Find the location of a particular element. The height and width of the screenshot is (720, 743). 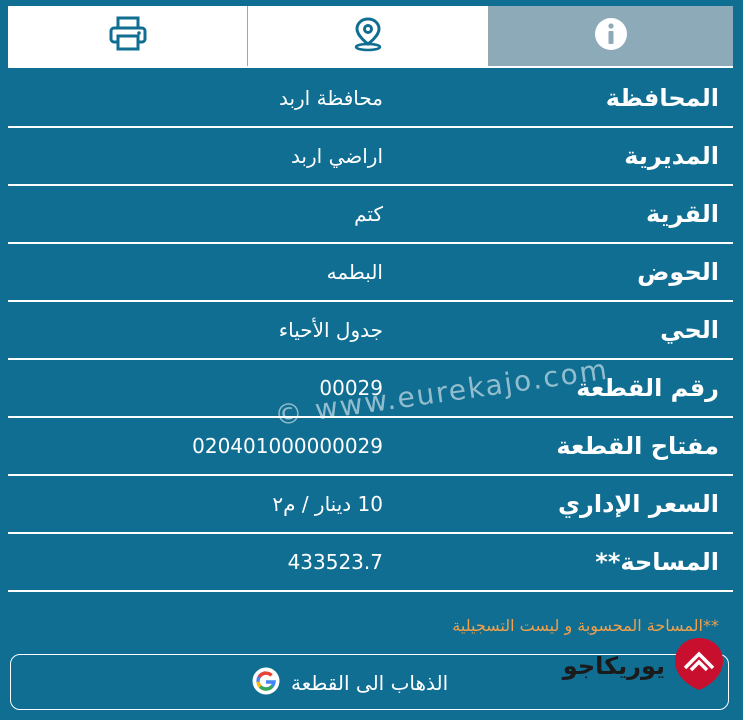

row-governorate: المحافظة محافظة اربد is located at coordinates (370, 99).